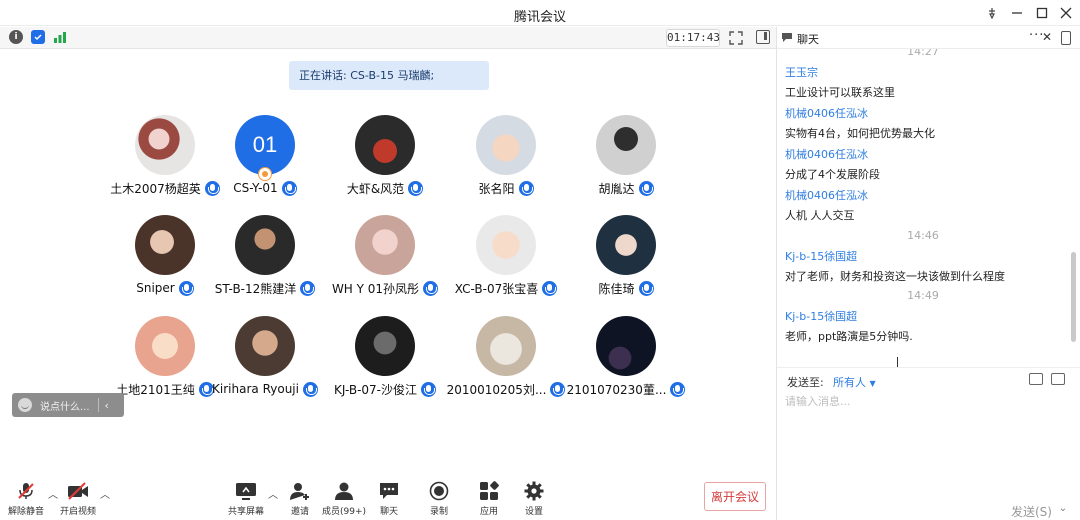 The image size is (1080, 520). What do you see at coordinates (489, 491) in the screenshot?
I see `apps-grid-icon` at bounding box center [489, 491].